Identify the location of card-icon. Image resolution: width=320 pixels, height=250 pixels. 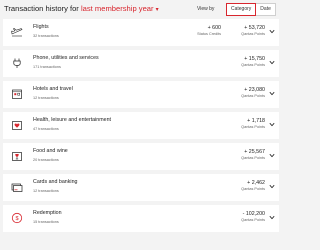
(17, 187).